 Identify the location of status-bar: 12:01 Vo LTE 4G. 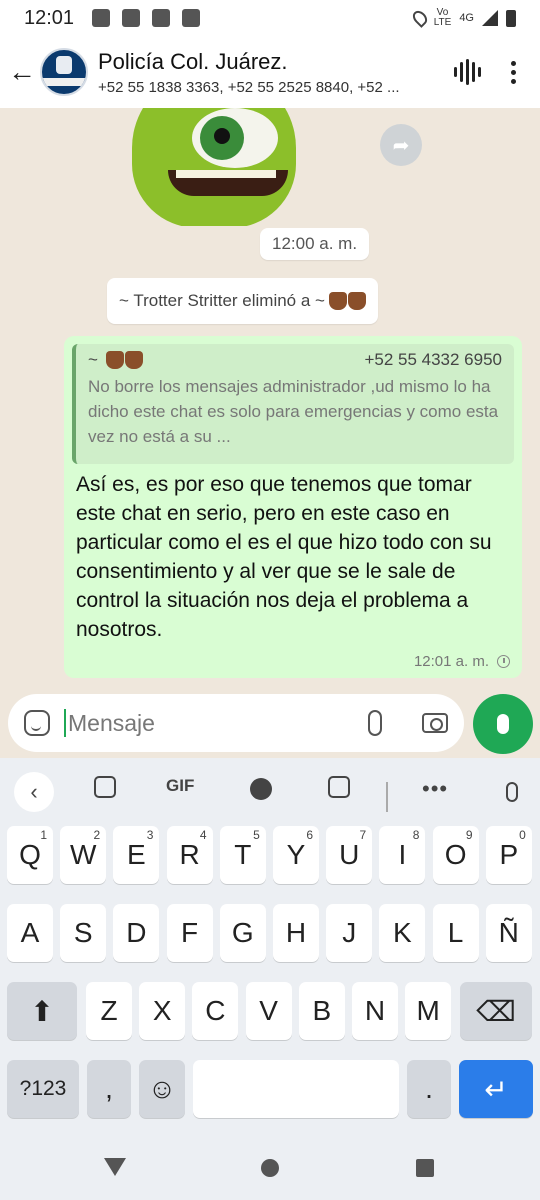
(270, 18).